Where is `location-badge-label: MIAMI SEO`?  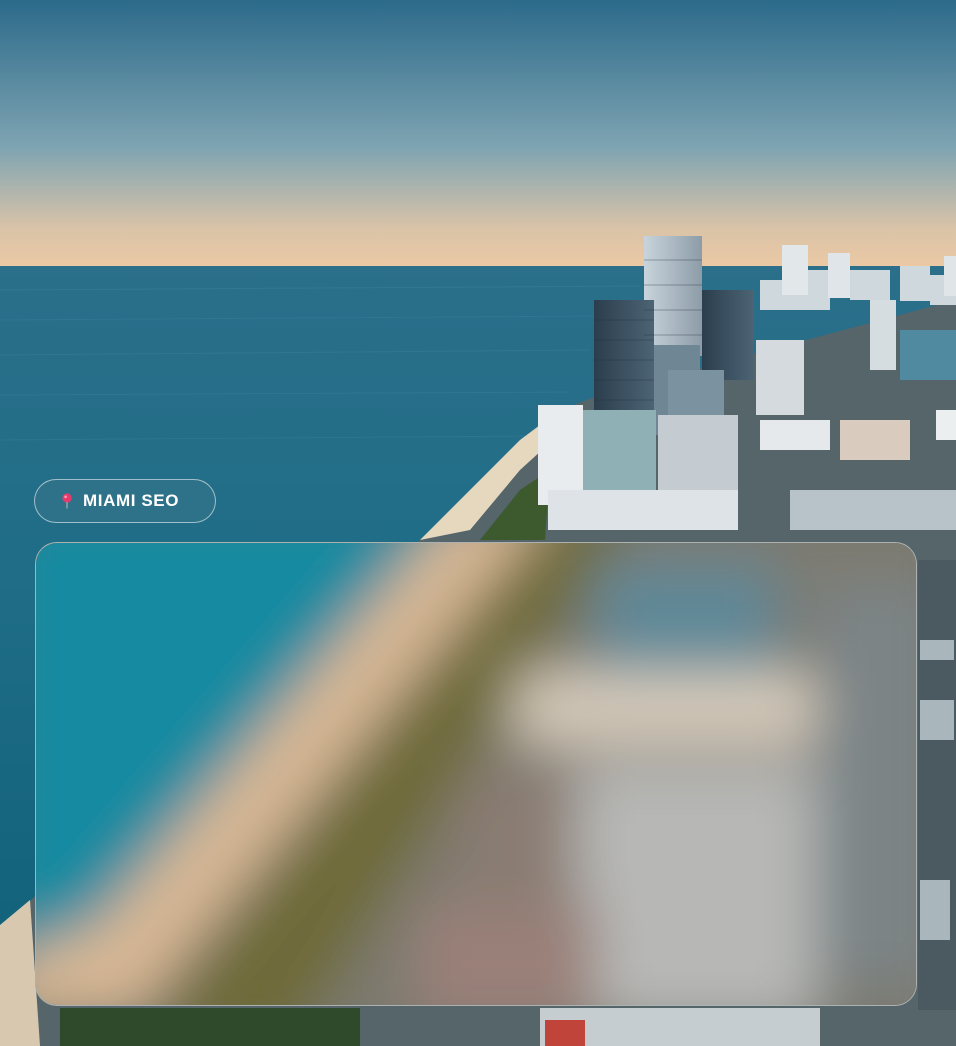 location-badge-label: MIAMI SEO is located at coordinates (131, 500).